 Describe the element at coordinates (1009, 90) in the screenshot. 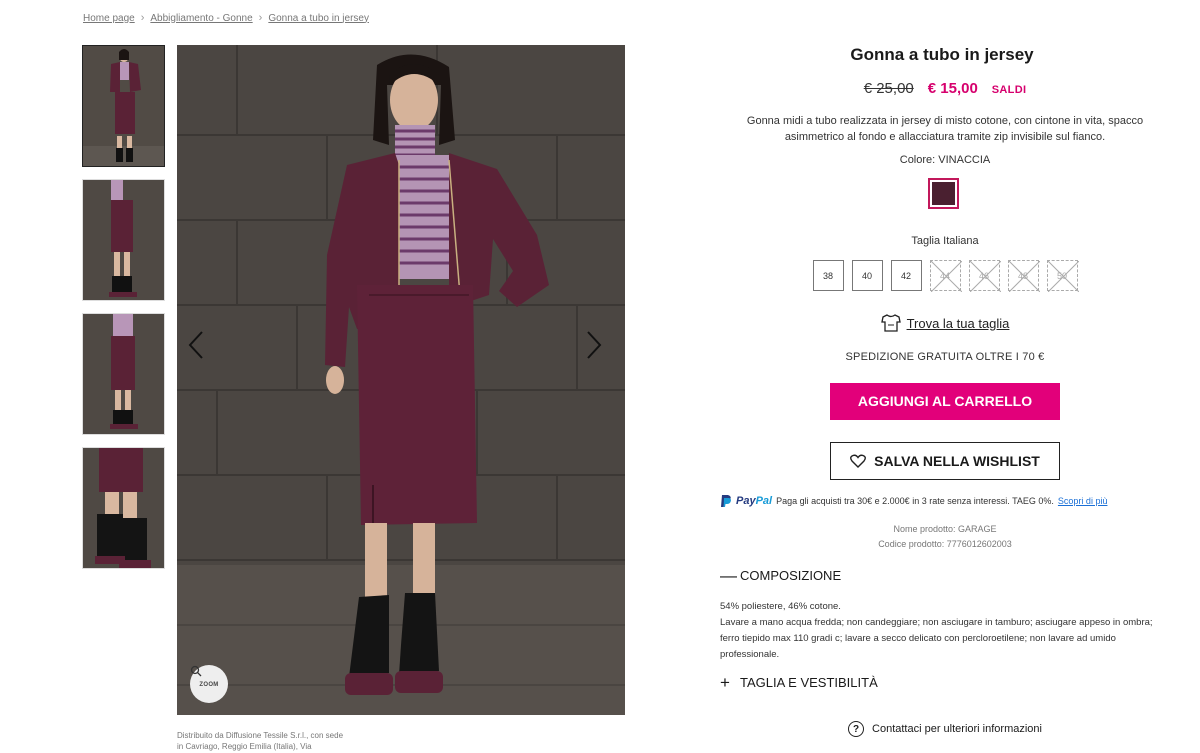

I see `sale-badge: SALDI` at that location.